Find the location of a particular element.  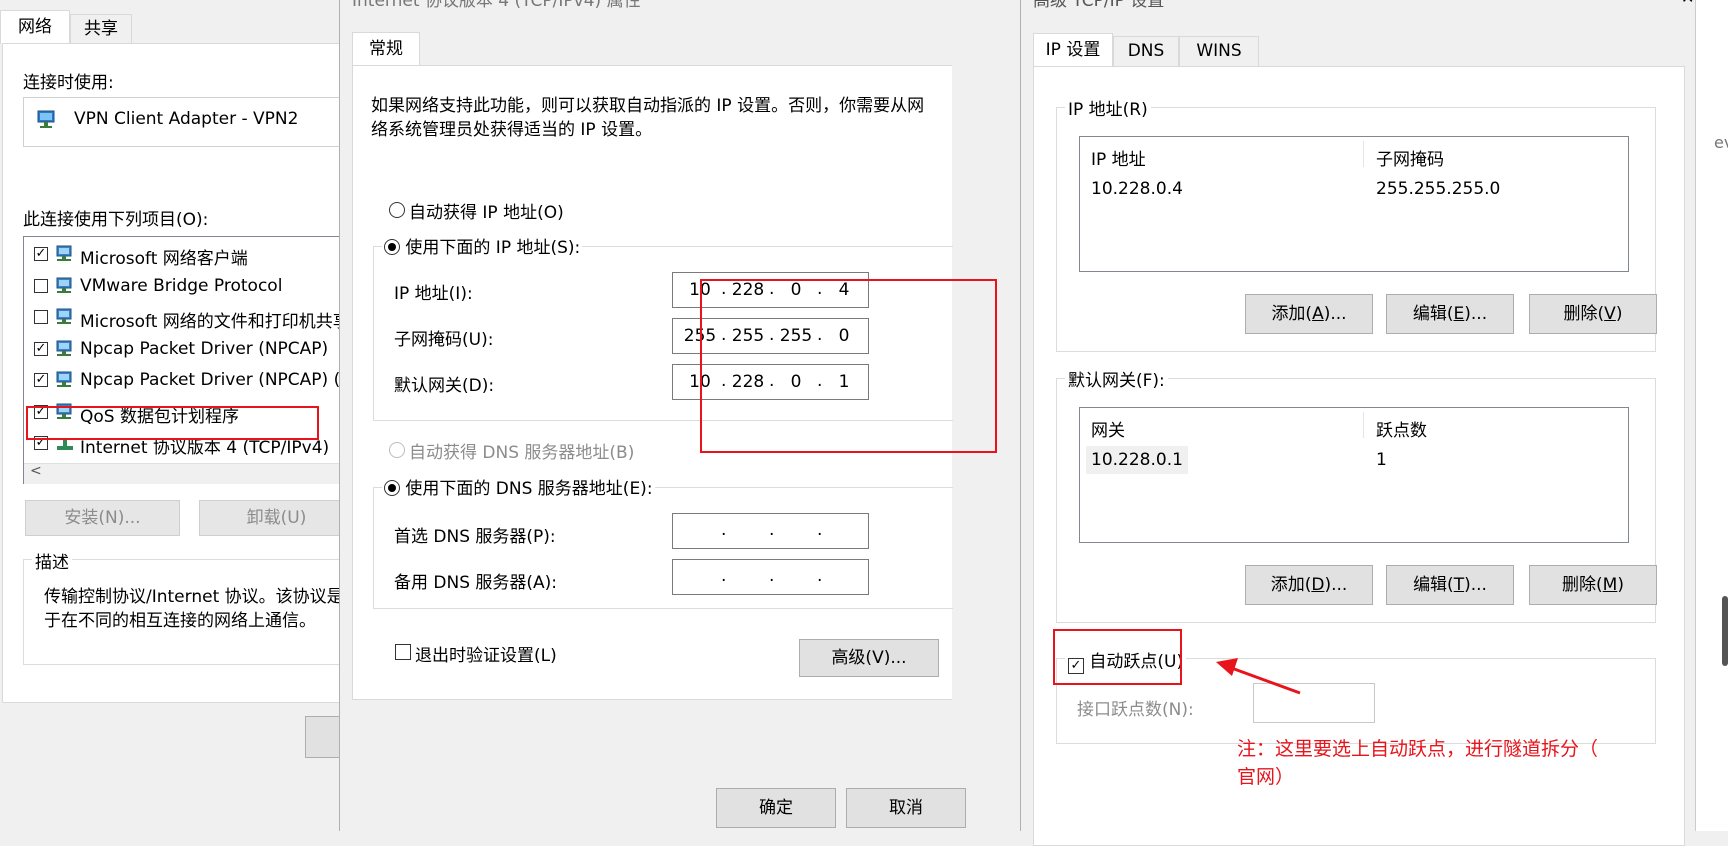

list-item: ✓ Microsoft 网络客户端 is located at coordinates (194, 255).